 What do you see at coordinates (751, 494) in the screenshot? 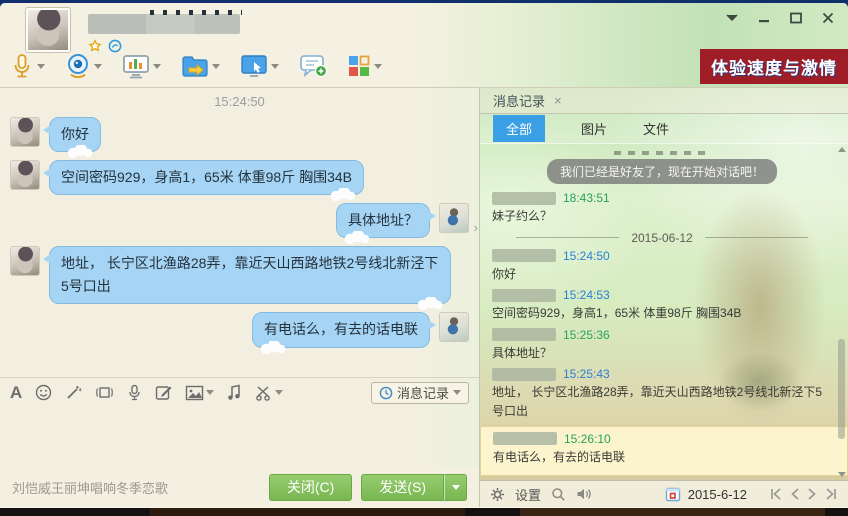
I see `history-nav: 2015-6-12` at bounding box center [751, 494].